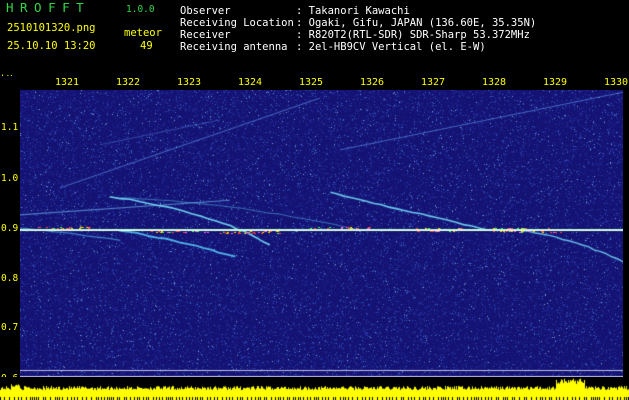 Image resolution: width=629 pixels, height=400 pixels. Describe the element at coordinates (391, 47) in the screenshot. I see `info-antenna-value: : 2el-HB9CV Vertical (el. E-W)` at that location.